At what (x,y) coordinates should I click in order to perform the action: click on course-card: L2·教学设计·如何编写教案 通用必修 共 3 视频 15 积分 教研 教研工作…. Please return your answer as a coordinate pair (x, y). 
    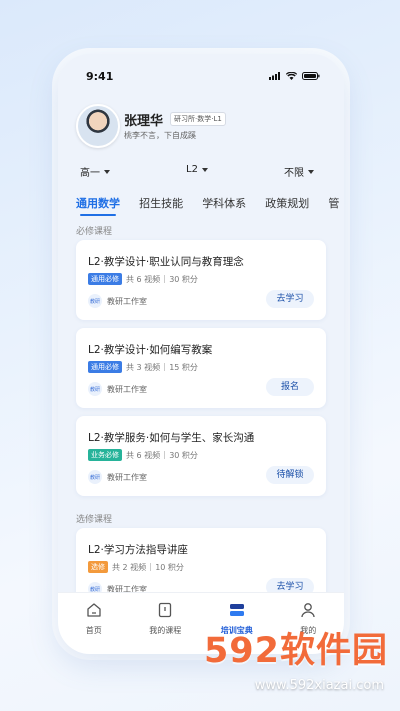
    Looking at the image, I should click on (201, 368).